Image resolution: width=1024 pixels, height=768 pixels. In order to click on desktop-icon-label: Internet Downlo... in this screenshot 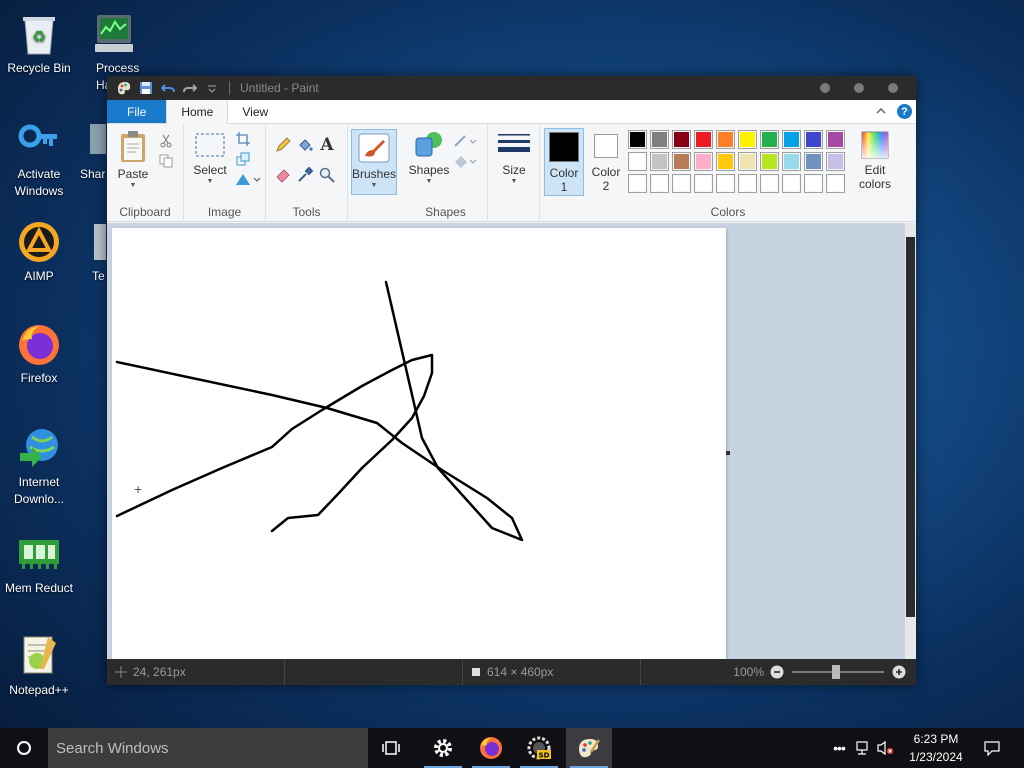, I will do `click(39, 490)`.